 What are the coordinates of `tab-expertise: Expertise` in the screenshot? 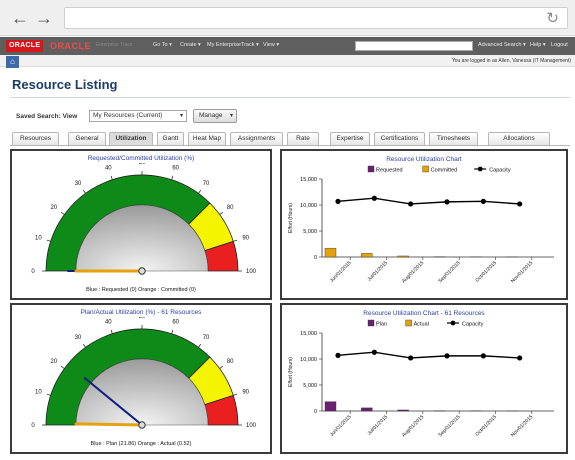 It's located at (350, 138).